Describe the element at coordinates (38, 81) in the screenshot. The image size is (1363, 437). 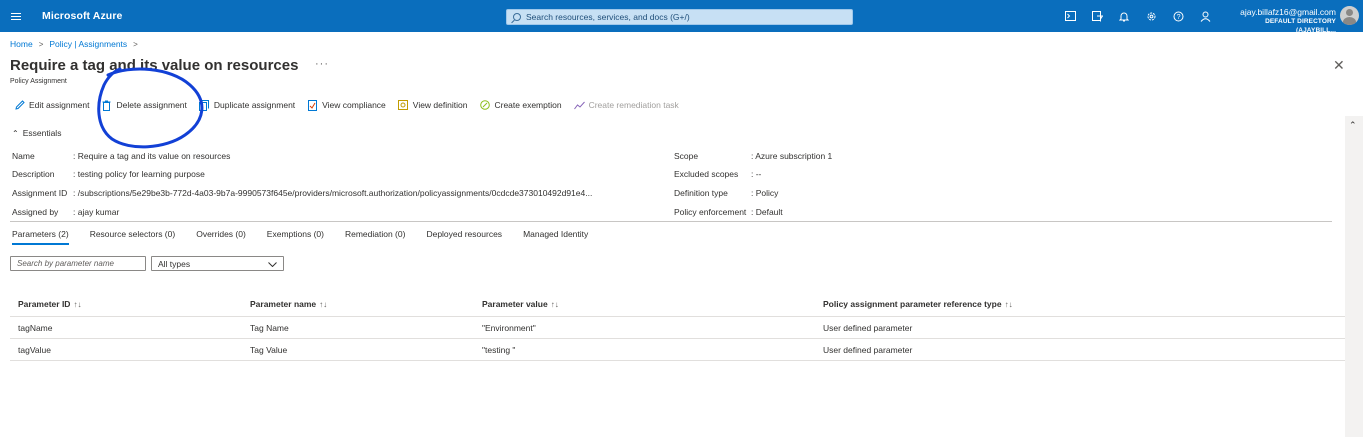
I see `page-subtitle: Policy Assignment` at that location.